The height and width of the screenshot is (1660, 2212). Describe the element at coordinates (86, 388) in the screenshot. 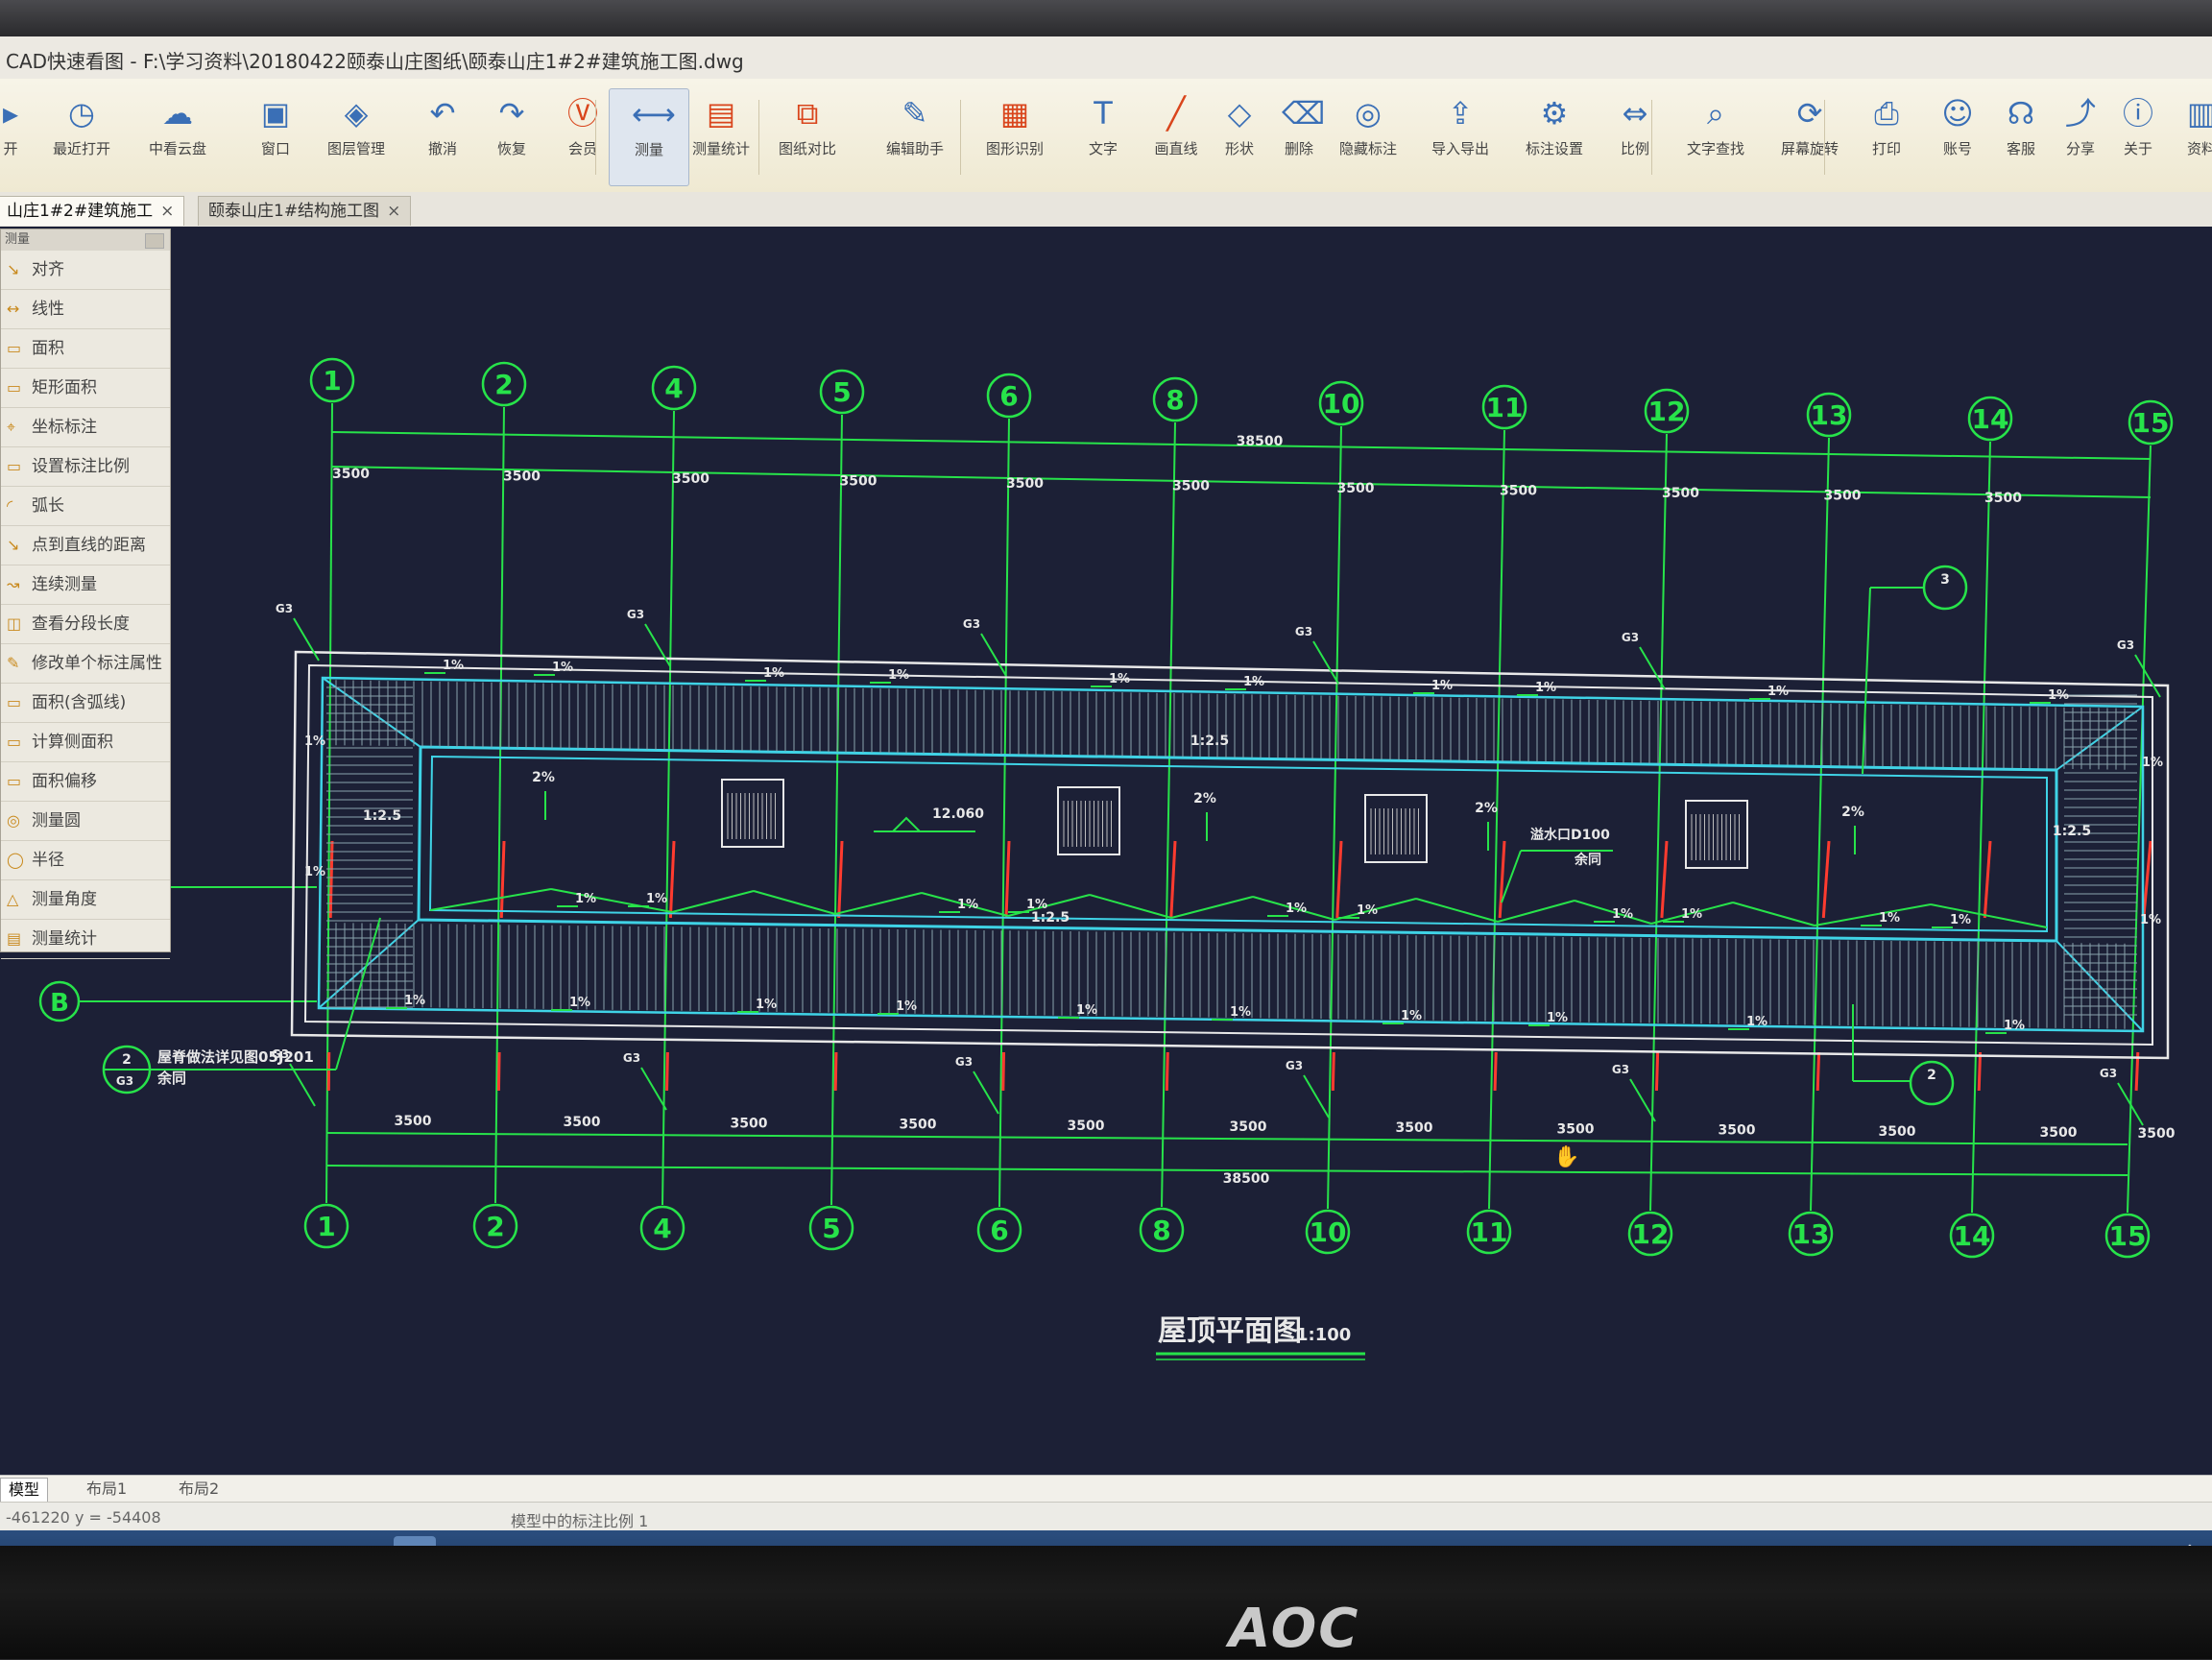

I see `measure-tool-item: ▭矩形面积` at that location.